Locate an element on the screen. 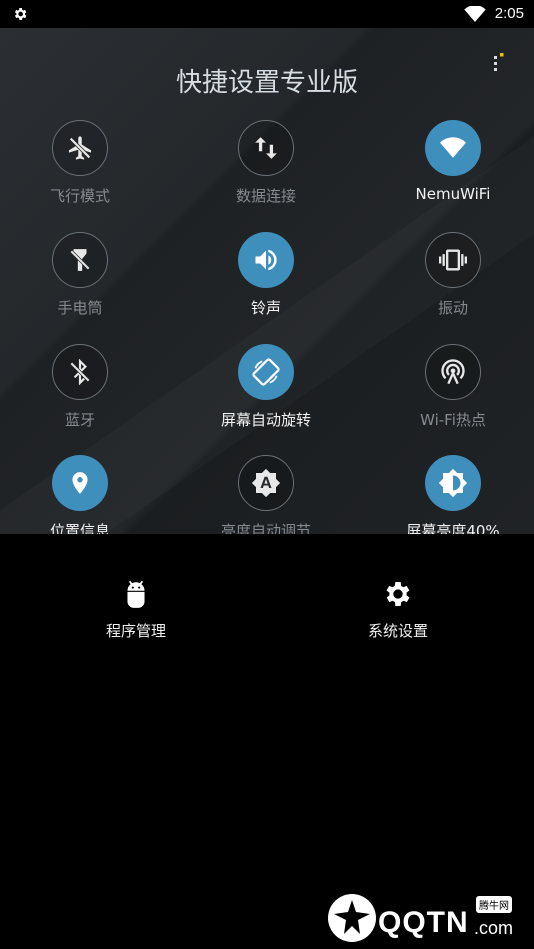 This screenshot has width=534, height=949. vibrate-icon is located at coordinates (453, 260).